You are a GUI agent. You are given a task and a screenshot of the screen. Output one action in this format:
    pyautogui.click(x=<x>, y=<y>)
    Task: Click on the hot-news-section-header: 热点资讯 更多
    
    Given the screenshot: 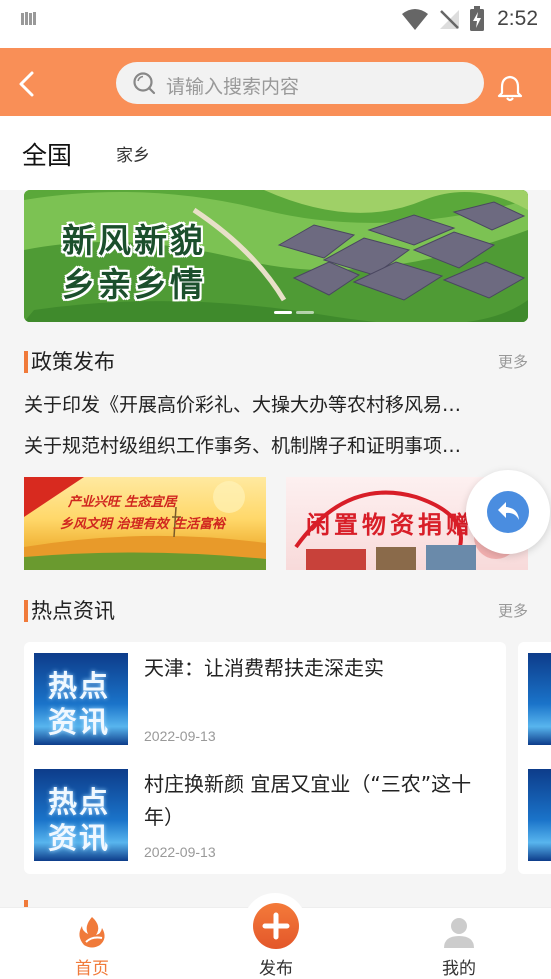 What is the action you would take?
    pyautogui.click(x=276, y=610)
    